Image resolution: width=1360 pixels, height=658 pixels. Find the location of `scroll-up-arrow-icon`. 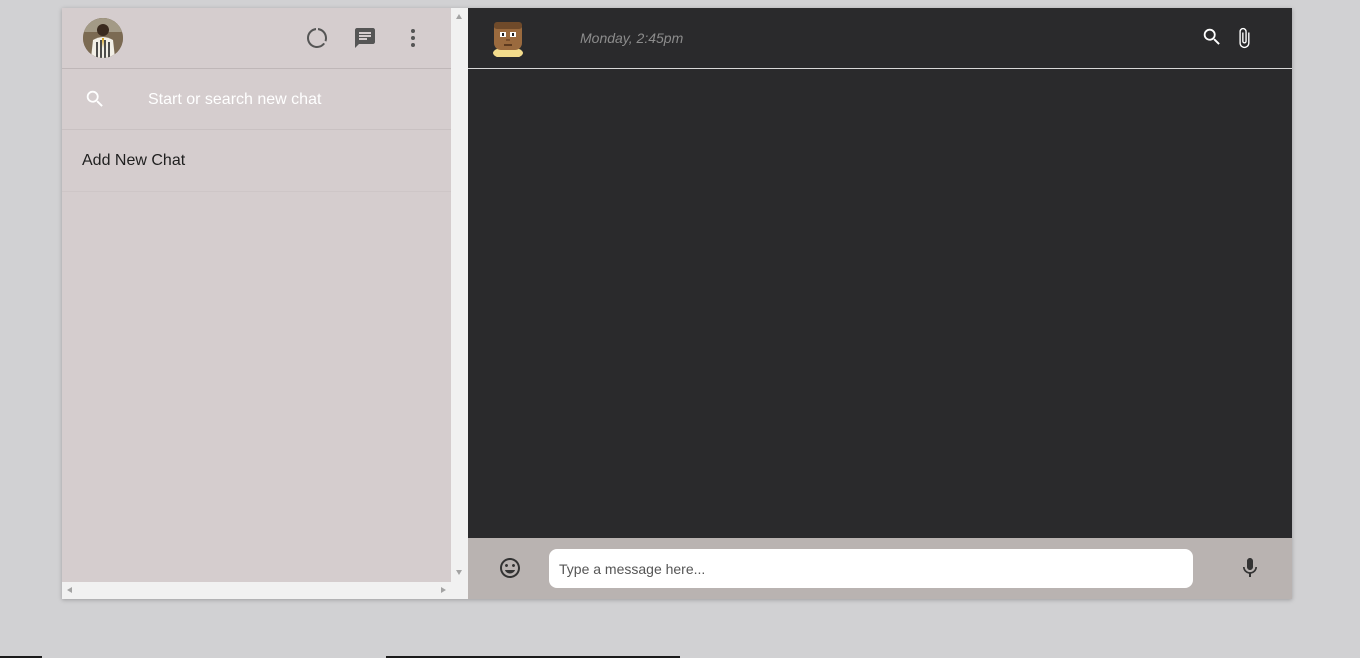

scroll-up-arrow-icon is located at coordinates (459, 16).